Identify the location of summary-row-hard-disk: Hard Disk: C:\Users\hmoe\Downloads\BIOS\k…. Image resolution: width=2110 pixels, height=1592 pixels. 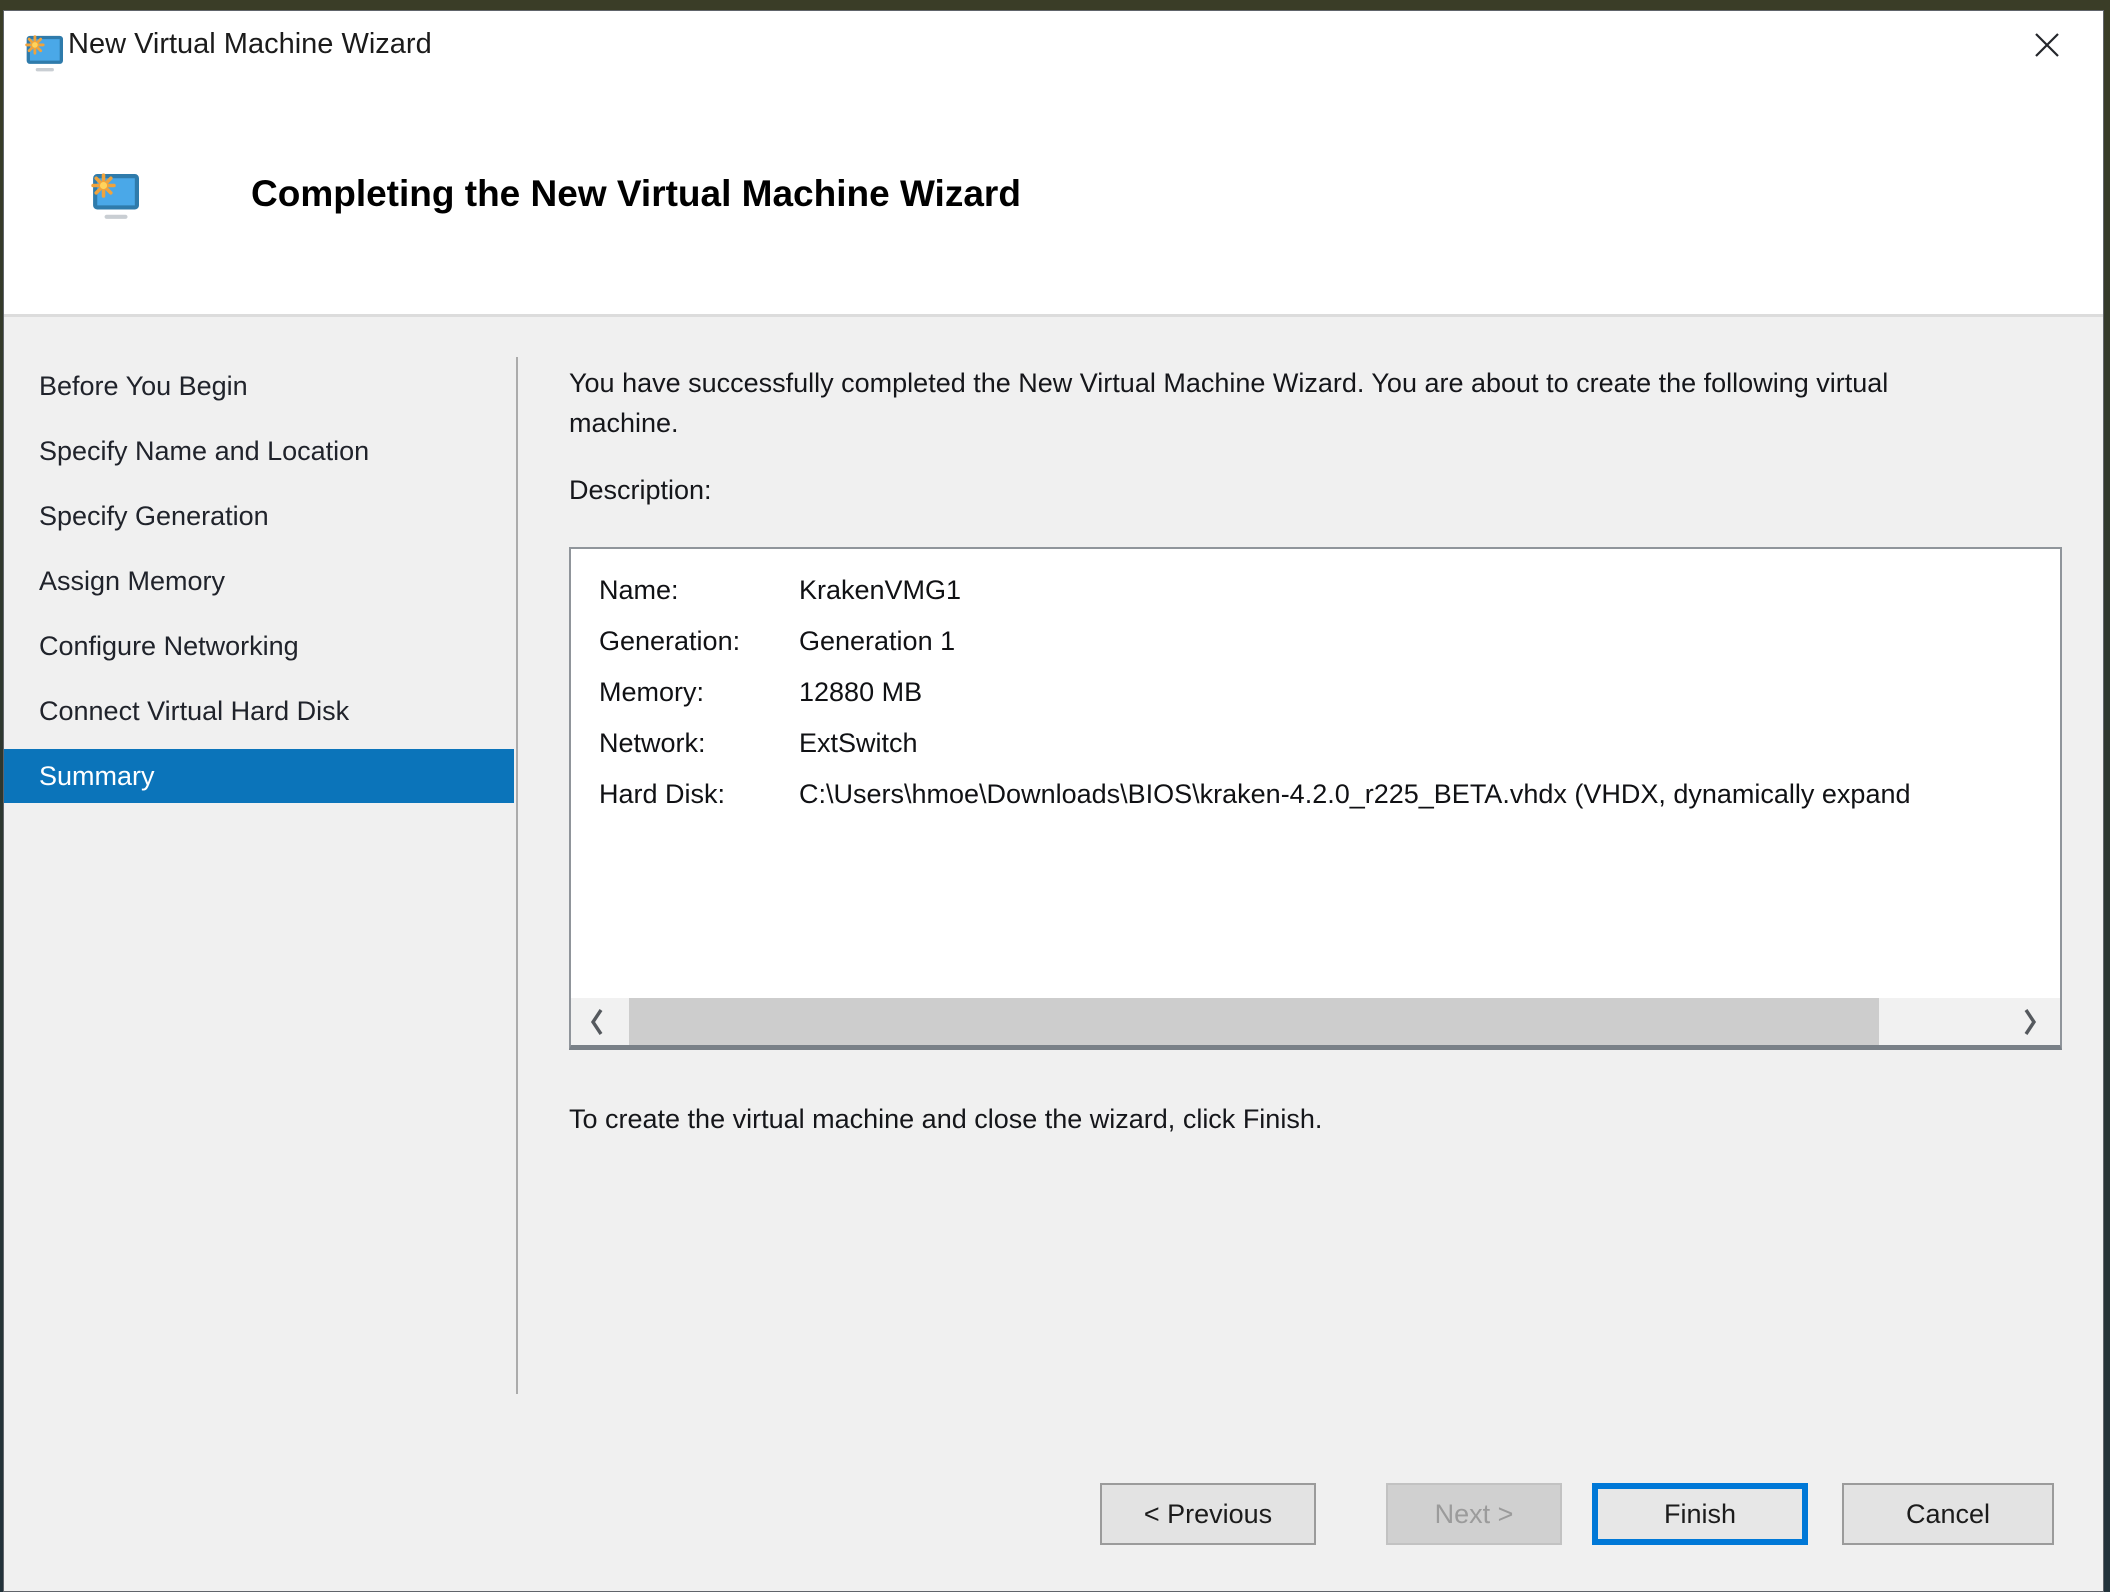
(1329, 794).